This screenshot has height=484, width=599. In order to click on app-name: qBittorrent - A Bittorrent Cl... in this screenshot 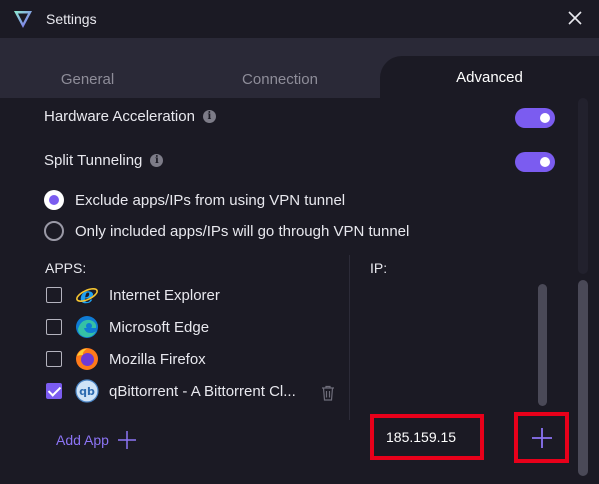, I will do `click(202, 391)`.